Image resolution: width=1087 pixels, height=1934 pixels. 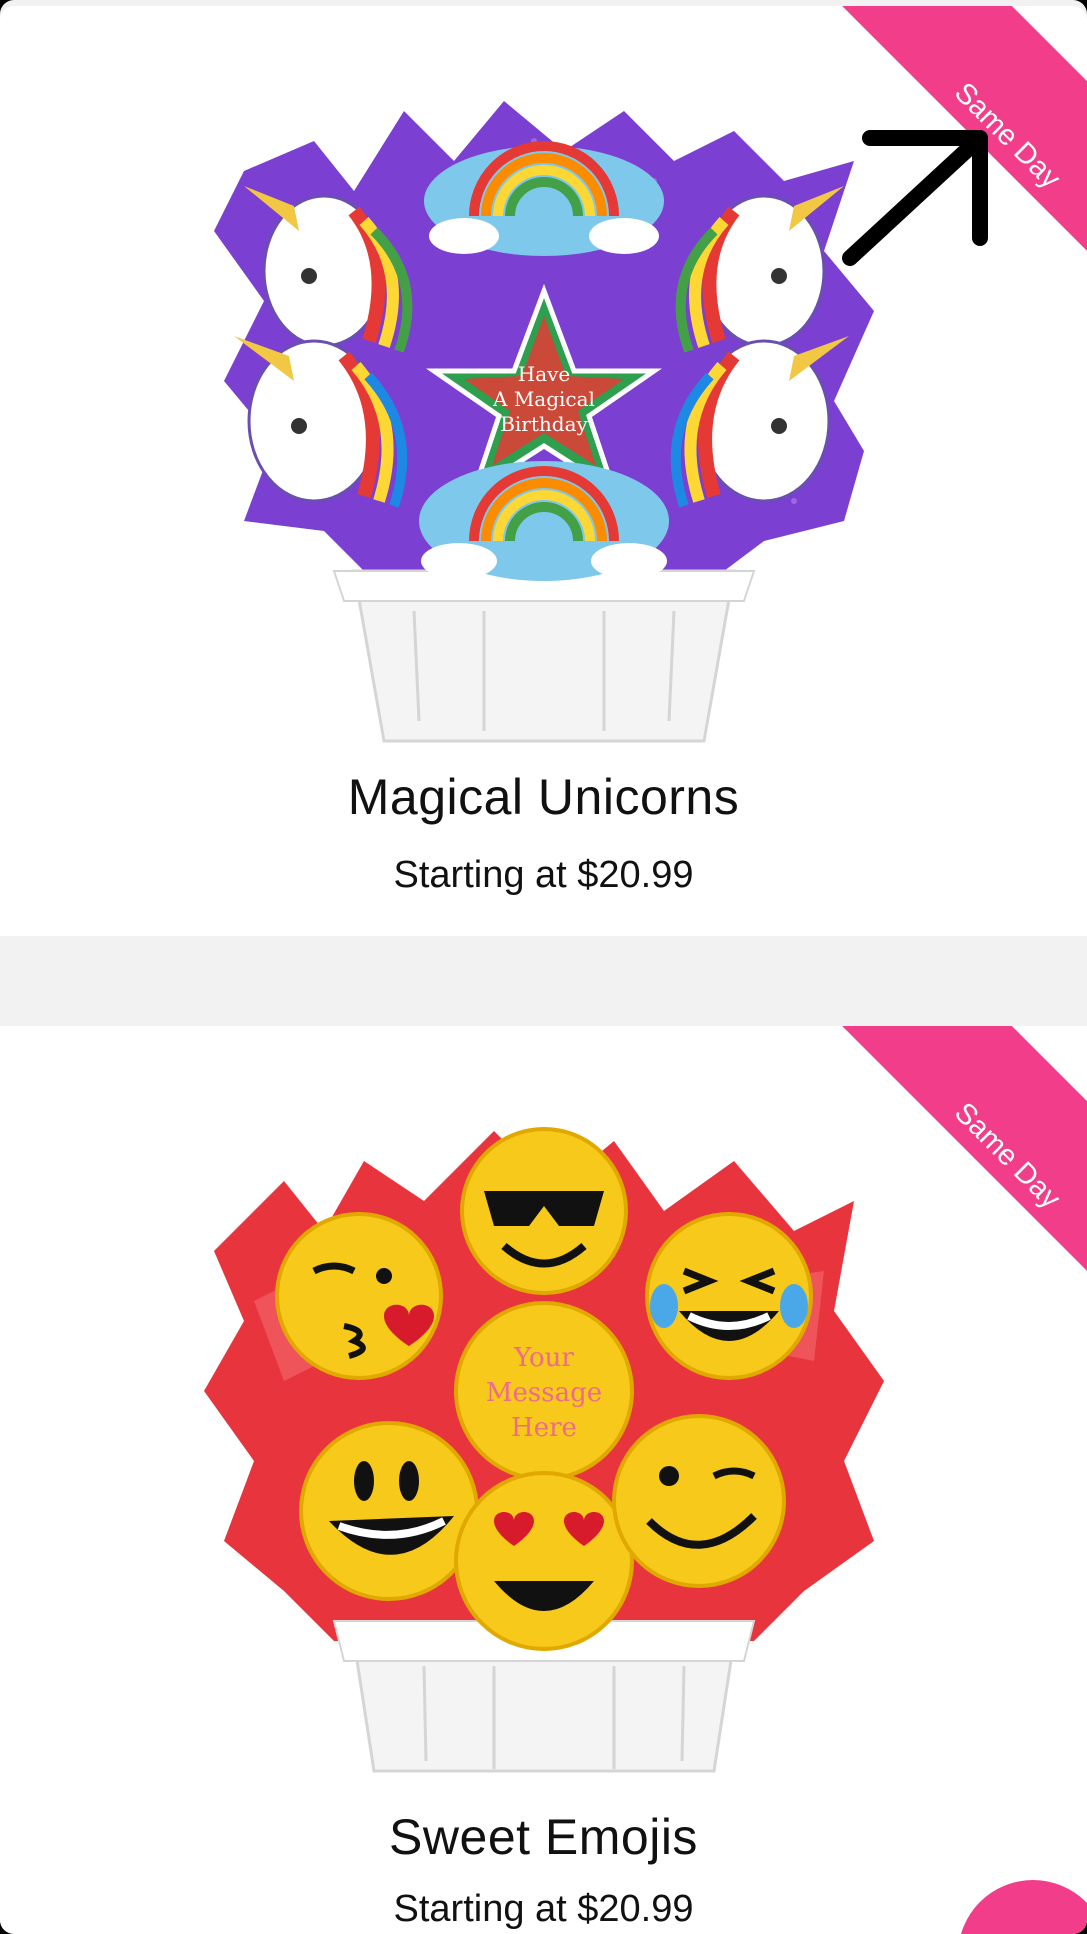 I want to click on product-name: Magical Unicorns, so click(x=543, y=797).